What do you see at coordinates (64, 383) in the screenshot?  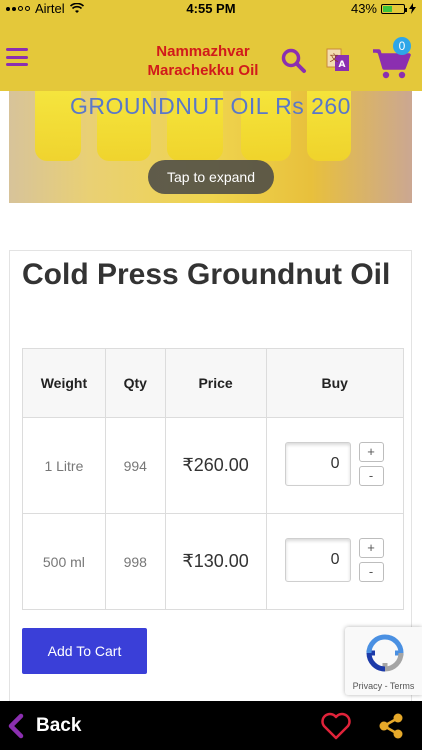 I see `column-header-weight: Weight` at bounding box center [64, 383].